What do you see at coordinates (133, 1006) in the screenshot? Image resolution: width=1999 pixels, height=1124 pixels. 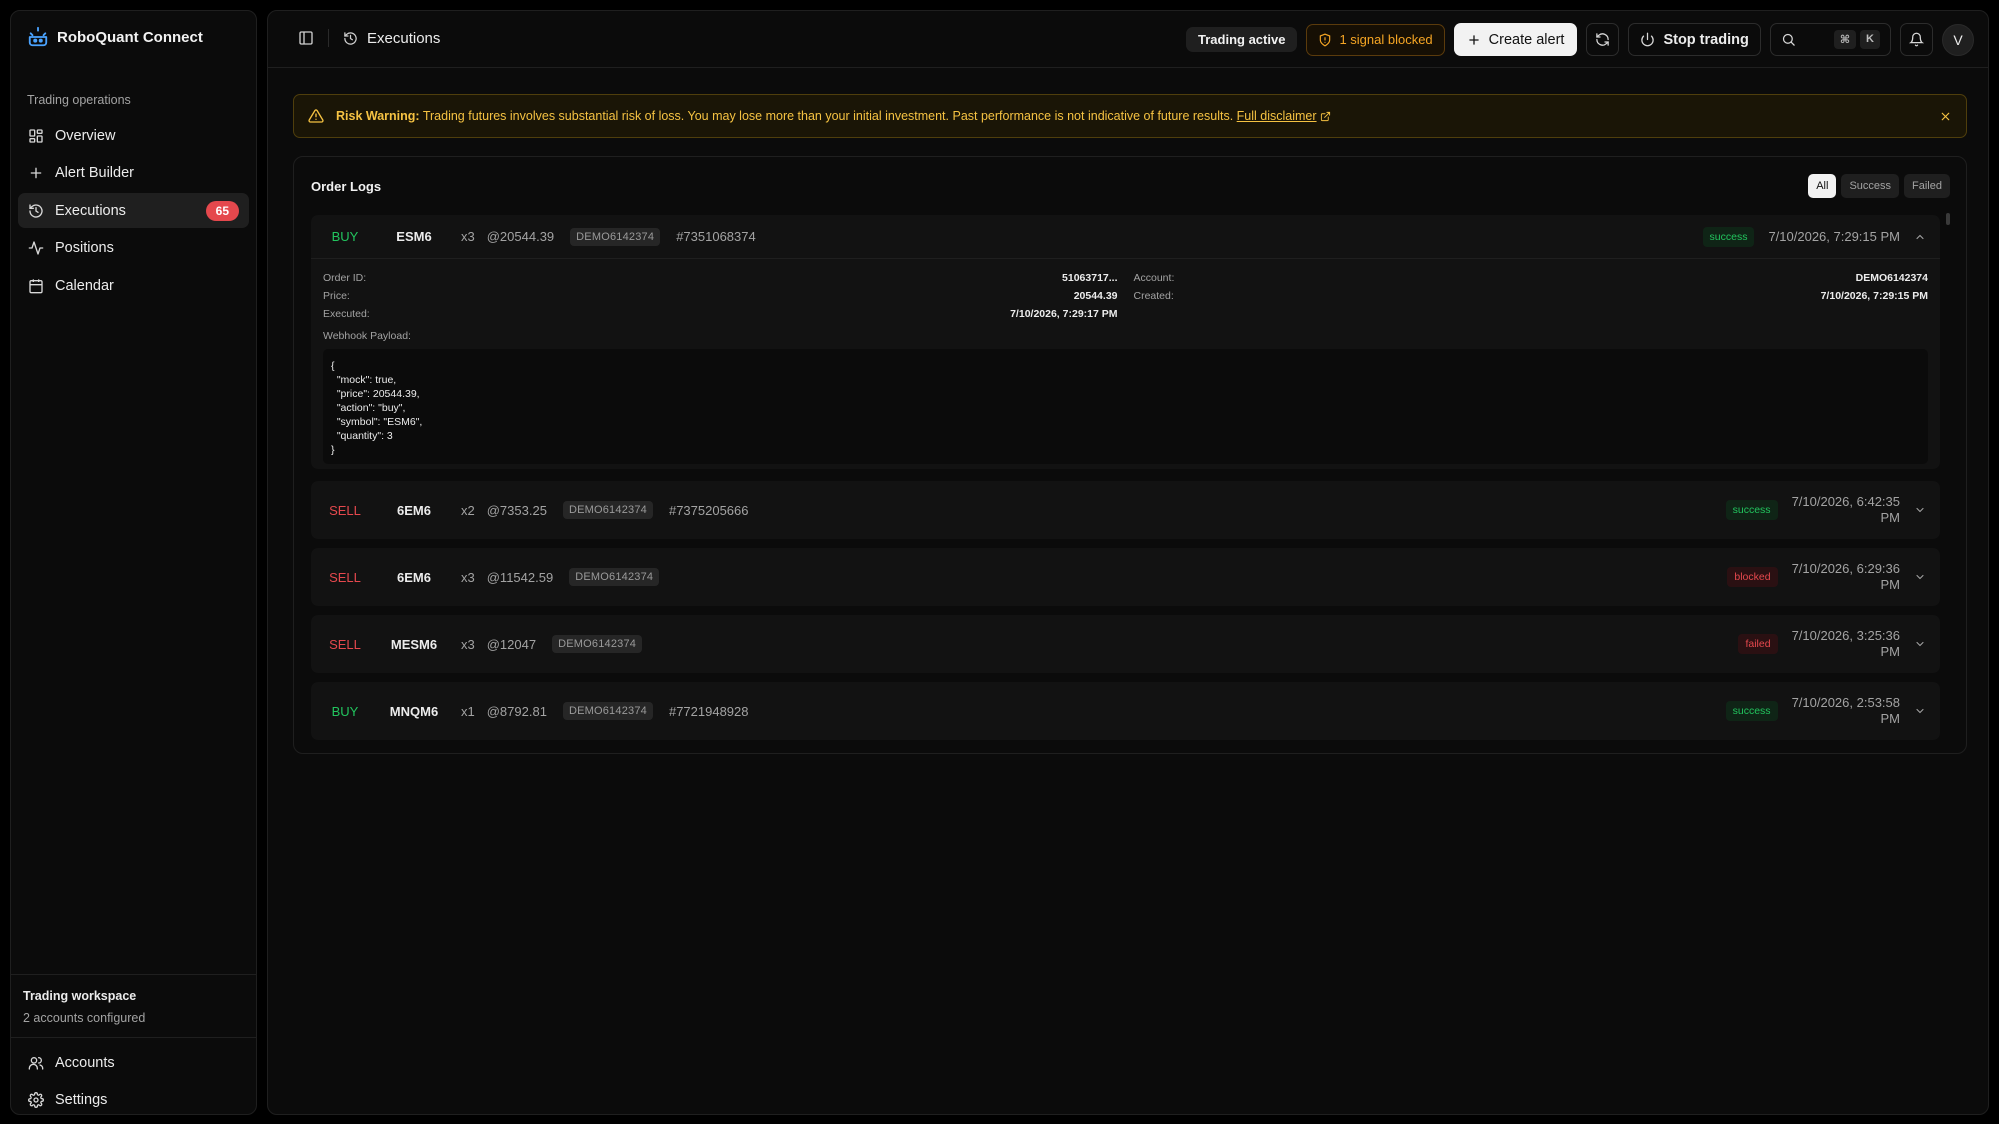 I see `workspace-info: Trading workspace 2 accounts configured` at bounding box center [133, 1006].